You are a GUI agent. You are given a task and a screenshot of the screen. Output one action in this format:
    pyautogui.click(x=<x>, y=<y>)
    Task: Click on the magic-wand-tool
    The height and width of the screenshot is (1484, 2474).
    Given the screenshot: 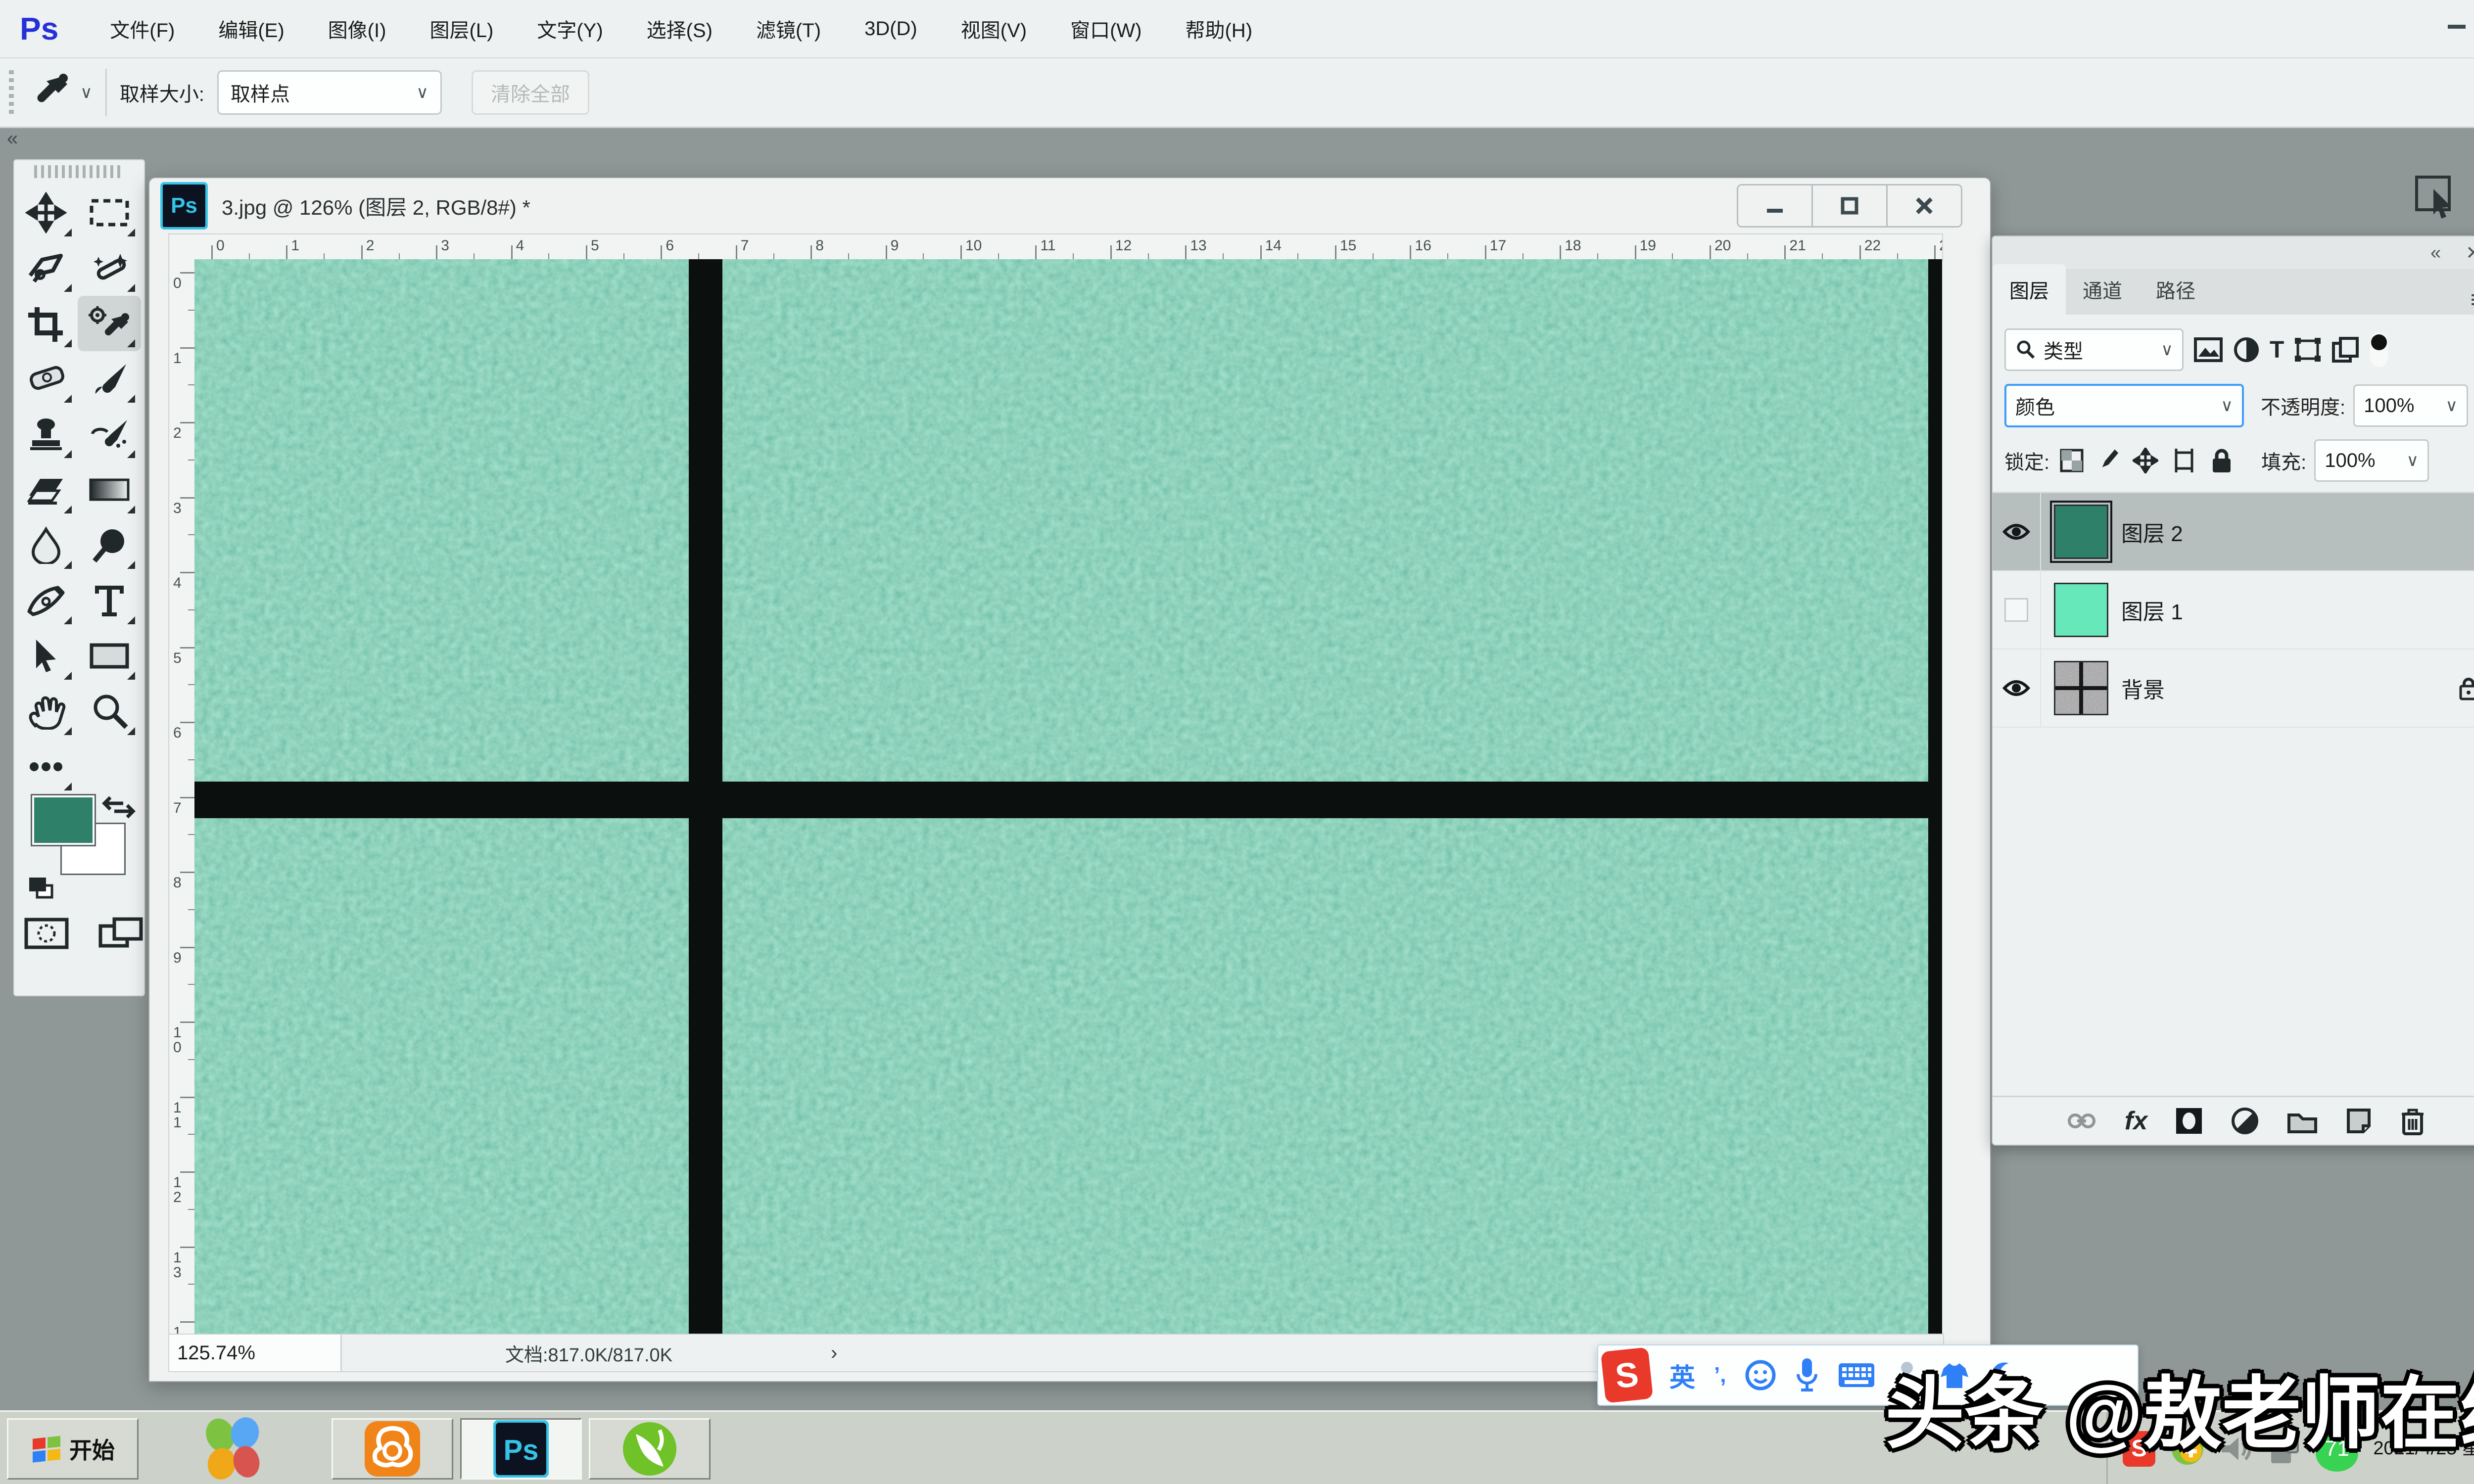 What is the action you would take?
    pyautogui.click(x=110, y=268)
    